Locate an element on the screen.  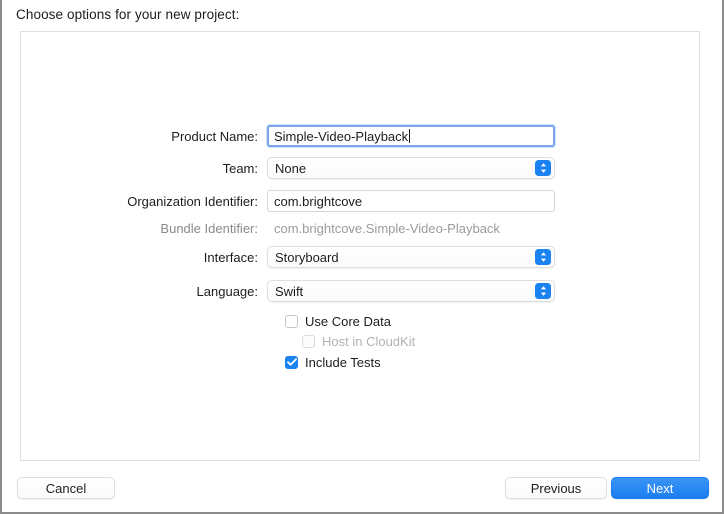
organization-identifier-value: com.brightcove is located at coordinates (318, 201).